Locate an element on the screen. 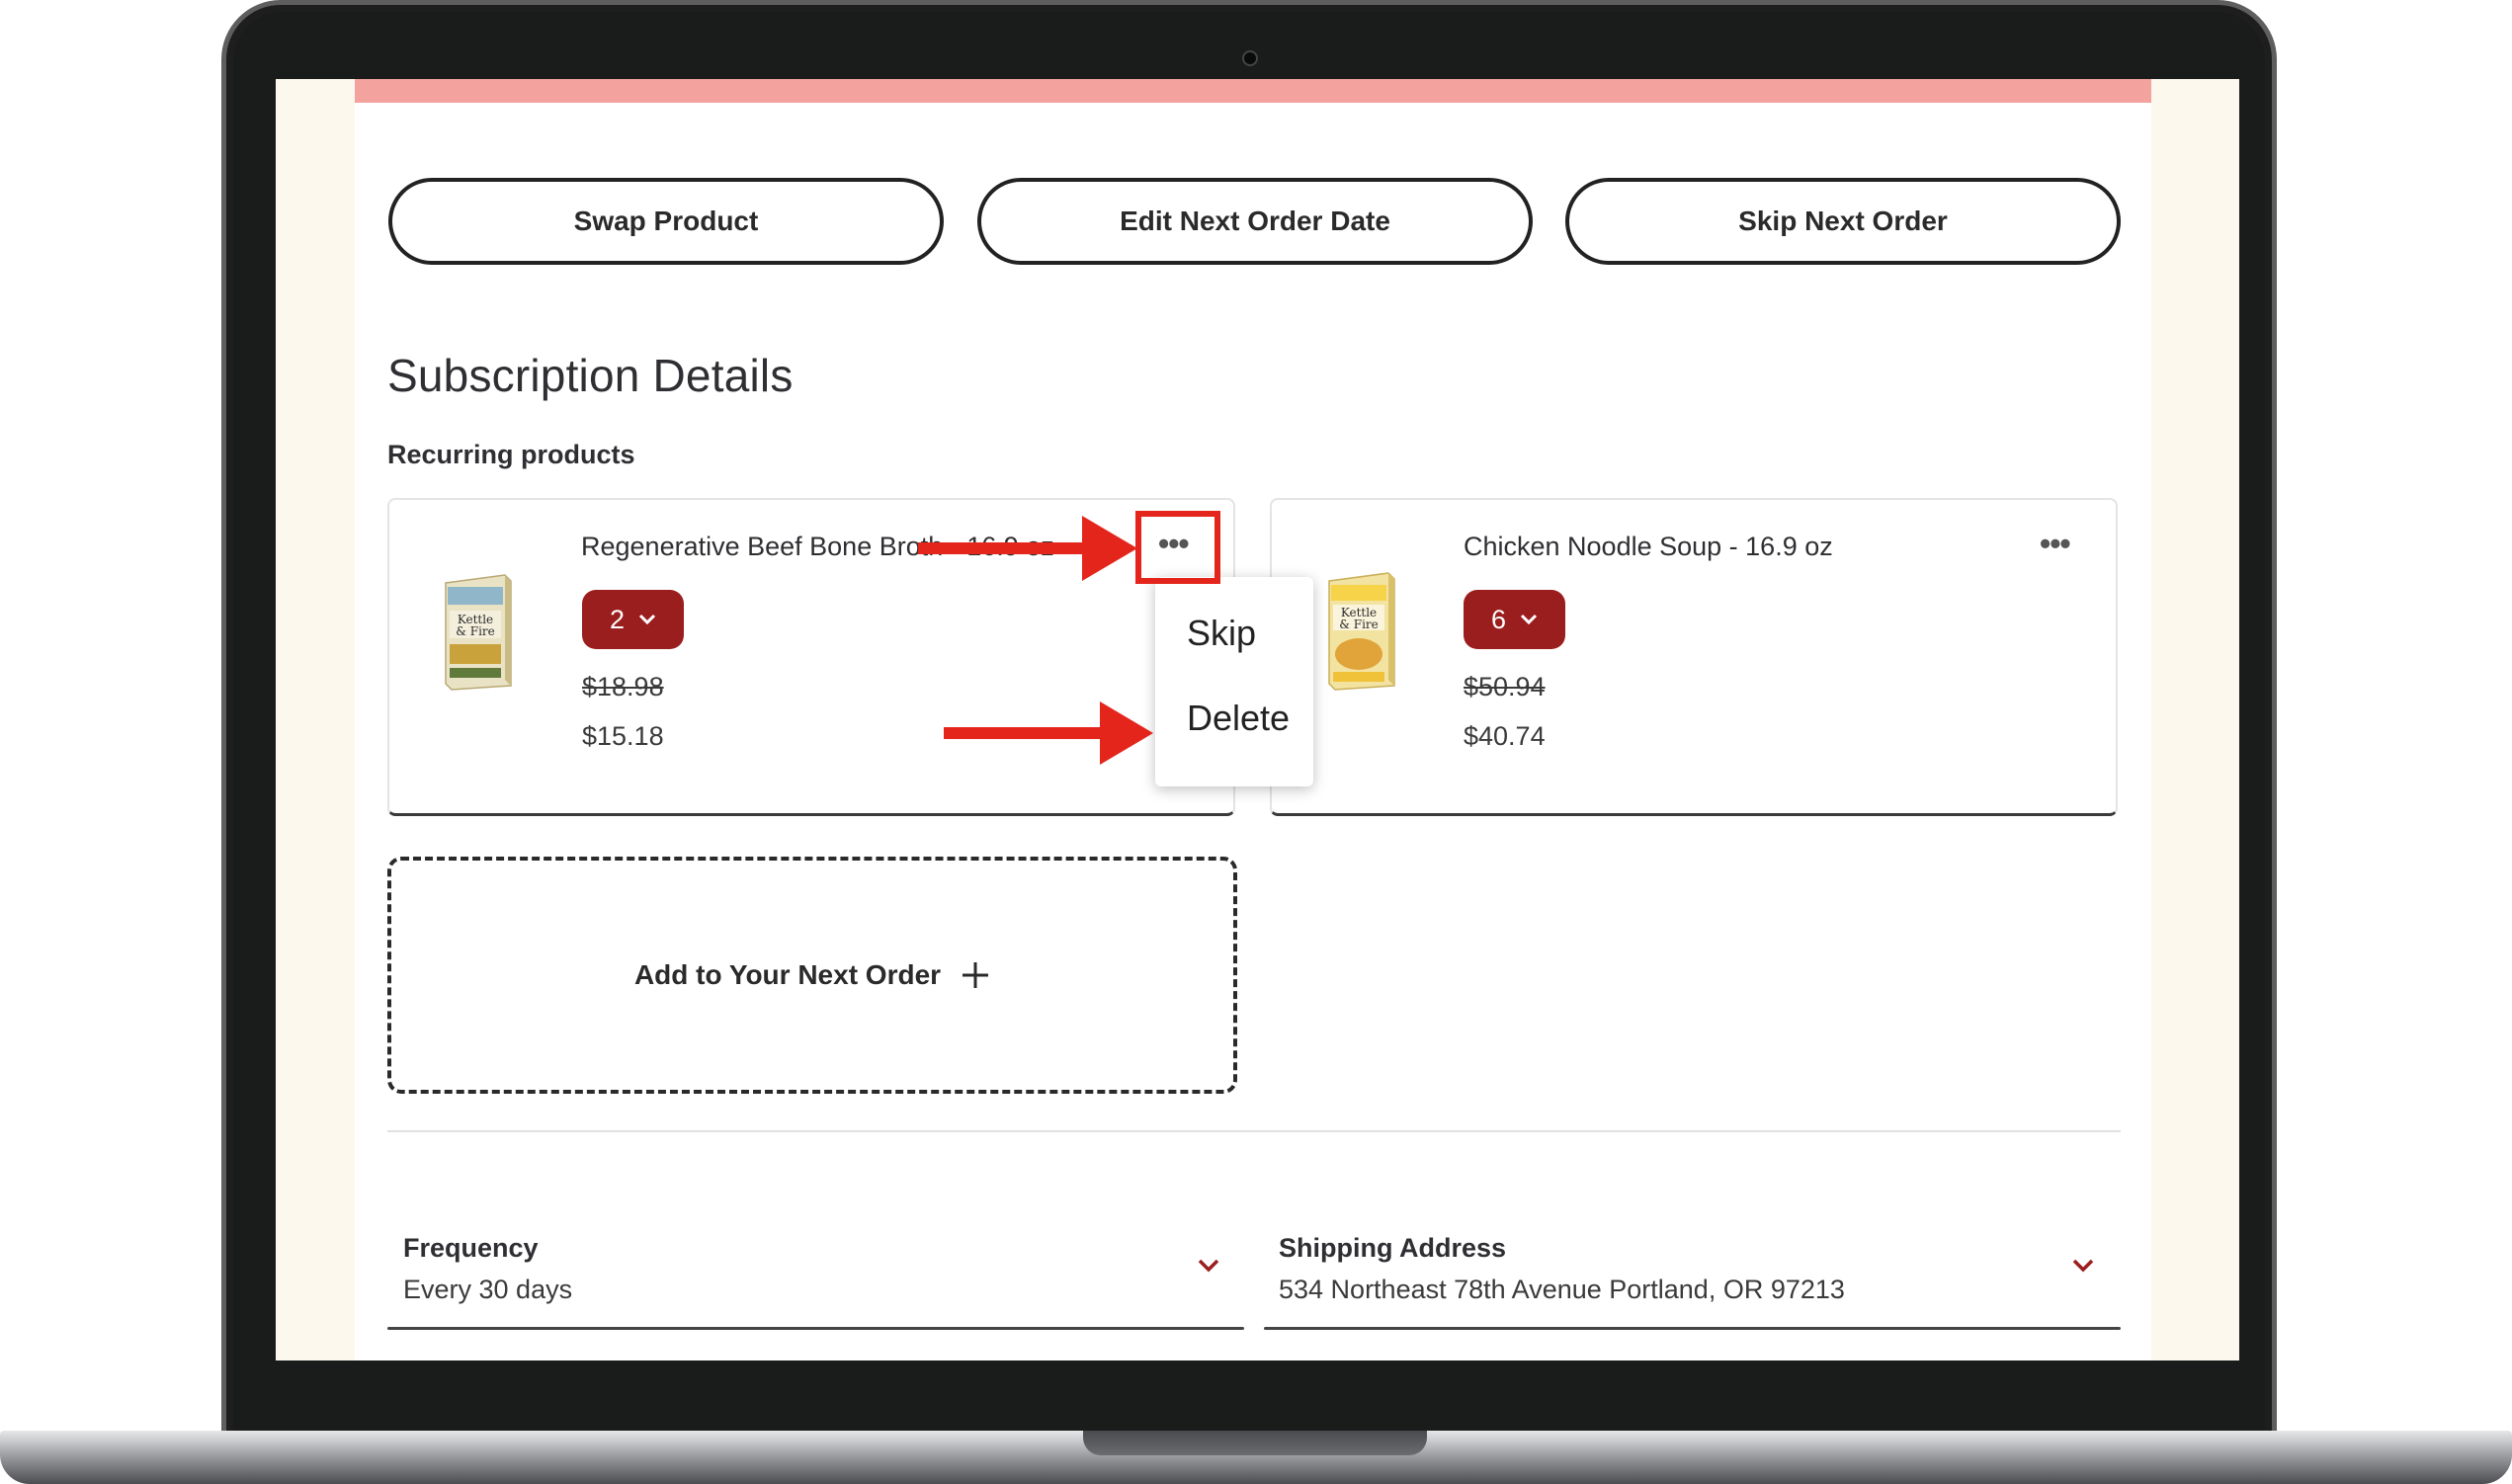  sale-price: $15.18 is located at coordinates (623, 736).